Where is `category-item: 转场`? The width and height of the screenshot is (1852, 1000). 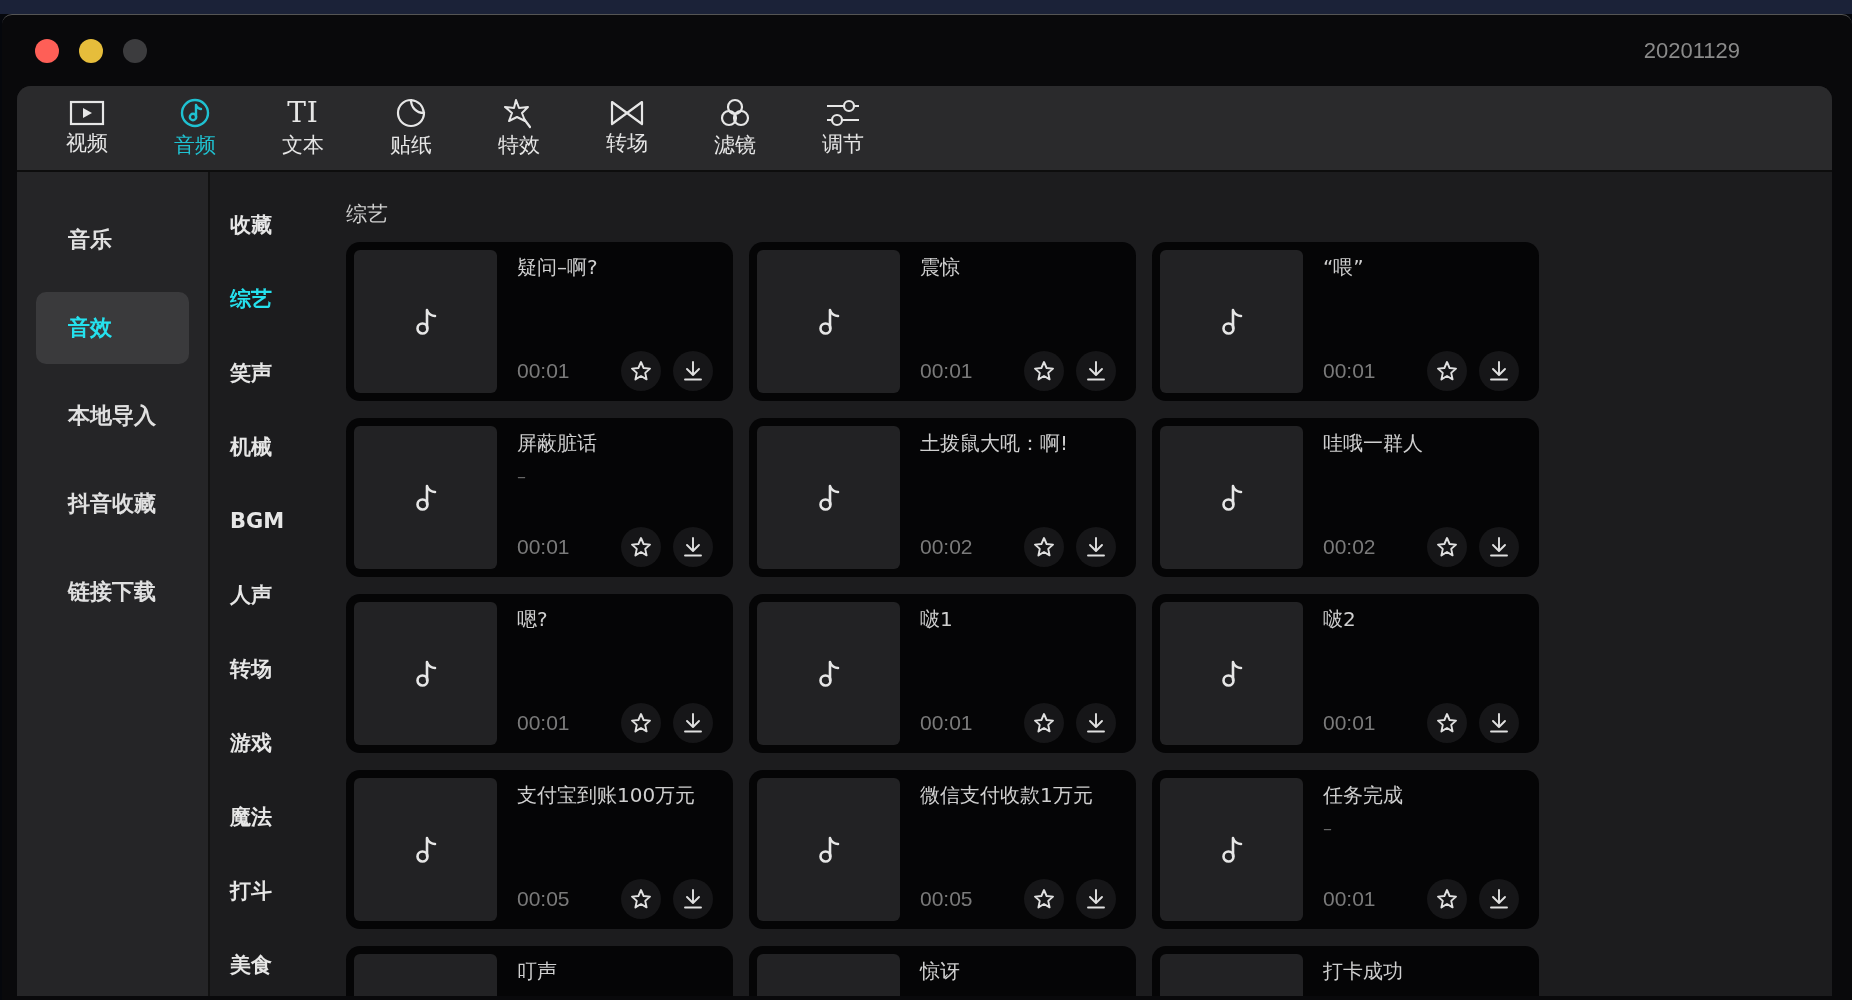 category-item: 转场 is located at coordinates (270, 669).